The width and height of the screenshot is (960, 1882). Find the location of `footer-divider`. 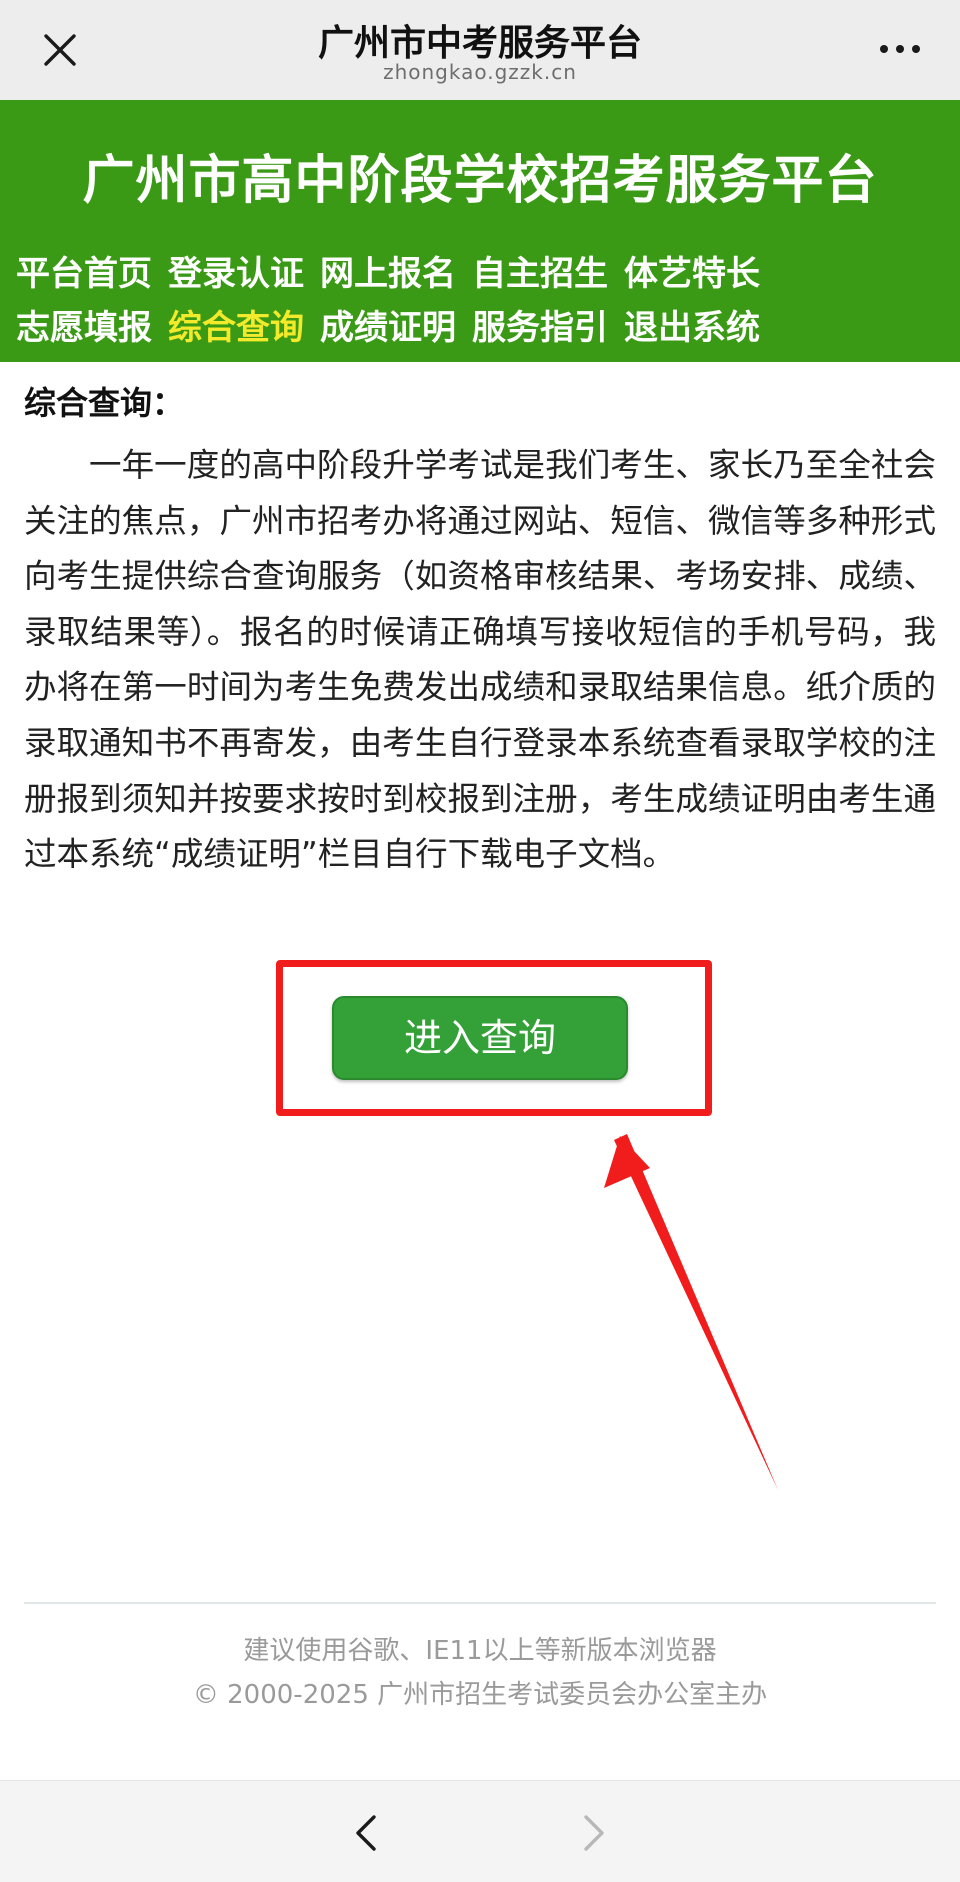

footer-divider is located at coordinates (480, 1603).